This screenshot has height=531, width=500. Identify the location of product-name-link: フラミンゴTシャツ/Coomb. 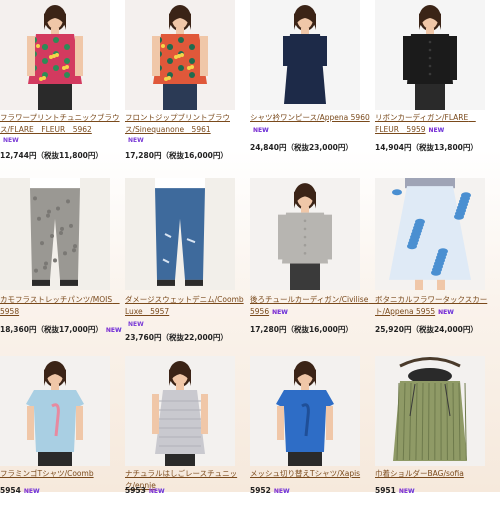
(62, 474).